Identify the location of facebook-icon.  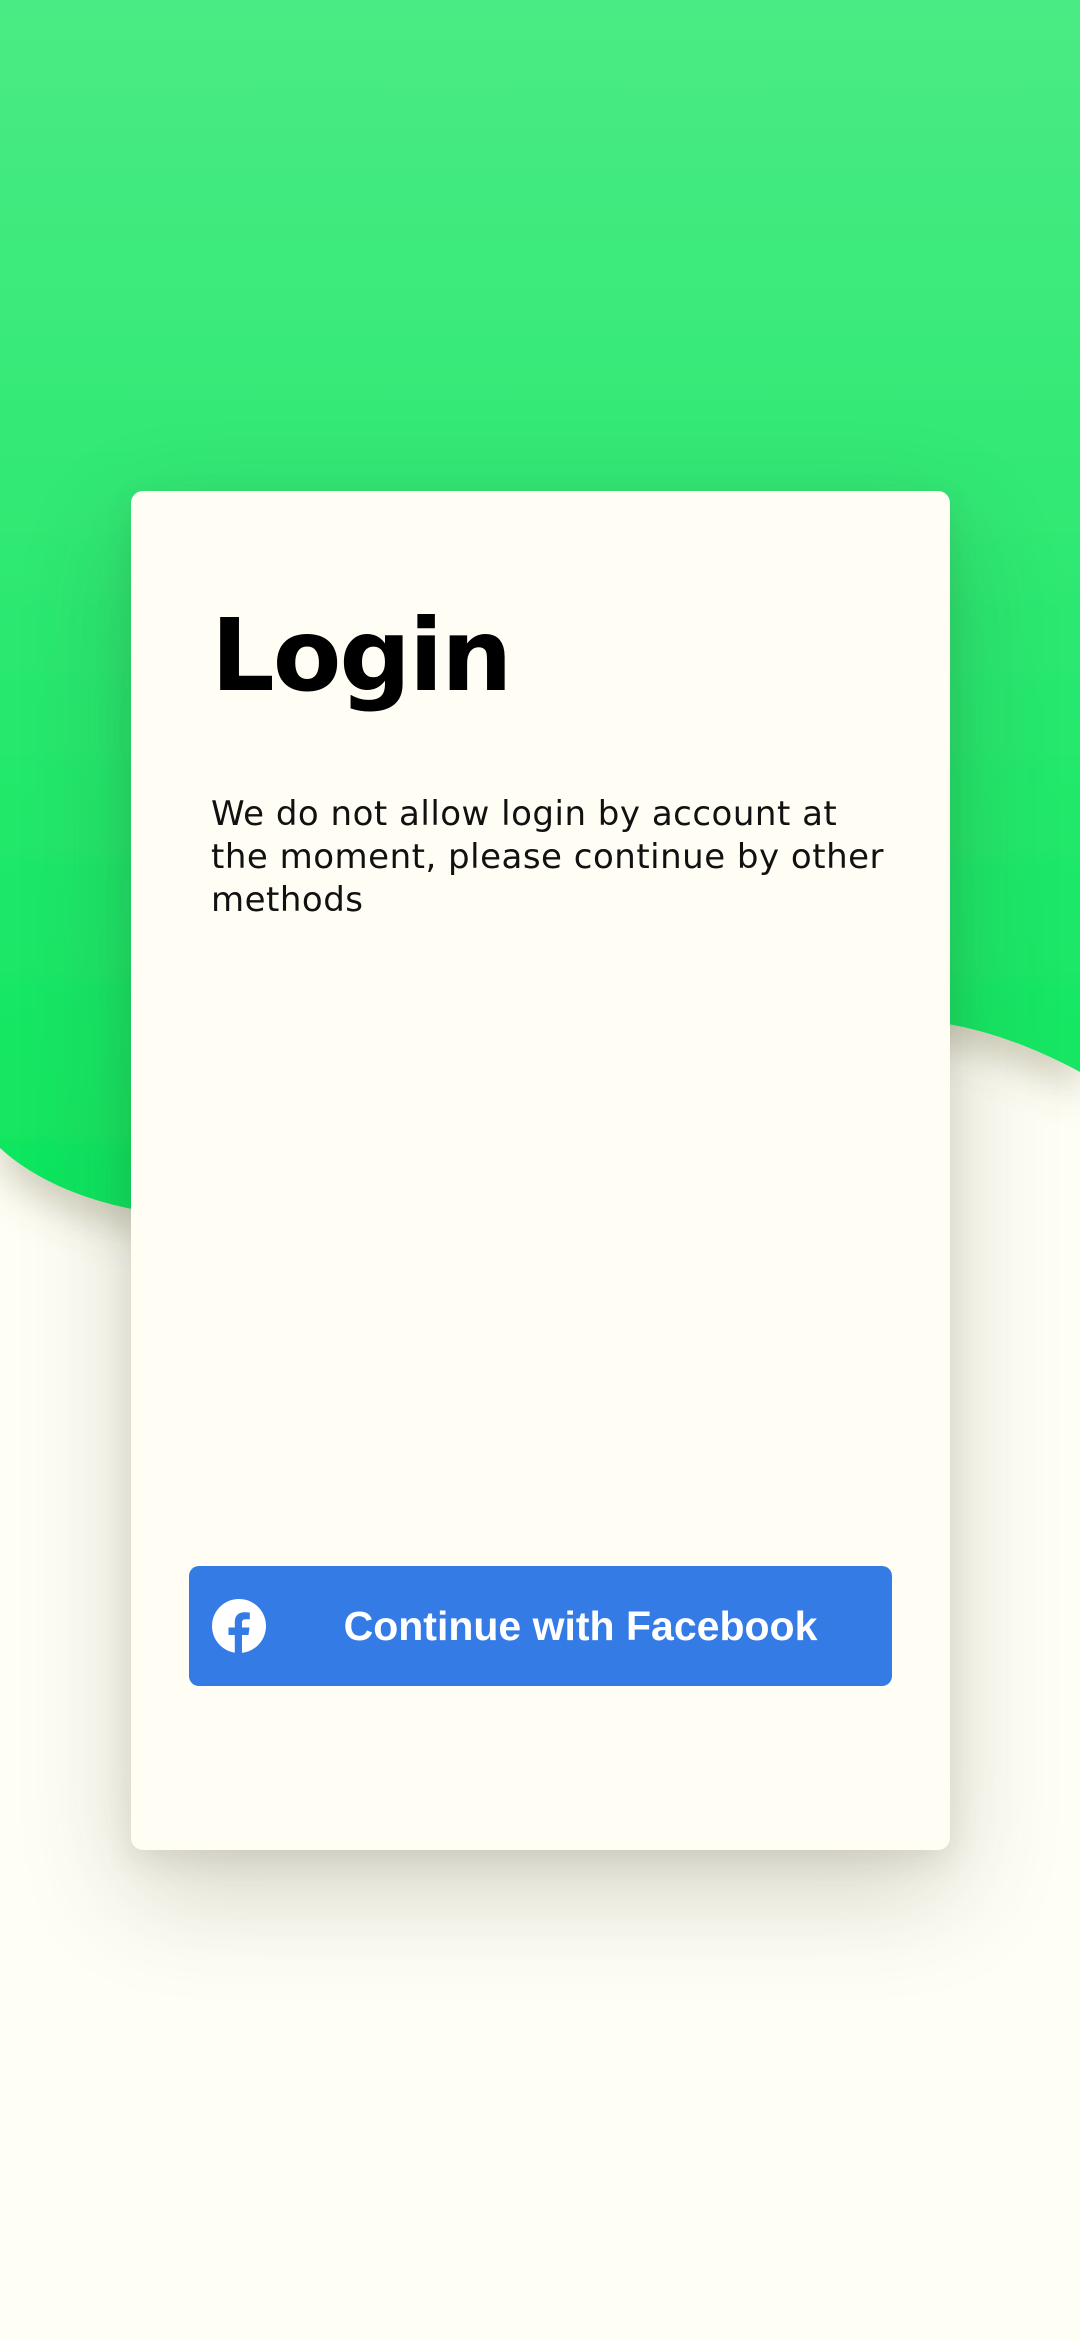
(239, 1626).